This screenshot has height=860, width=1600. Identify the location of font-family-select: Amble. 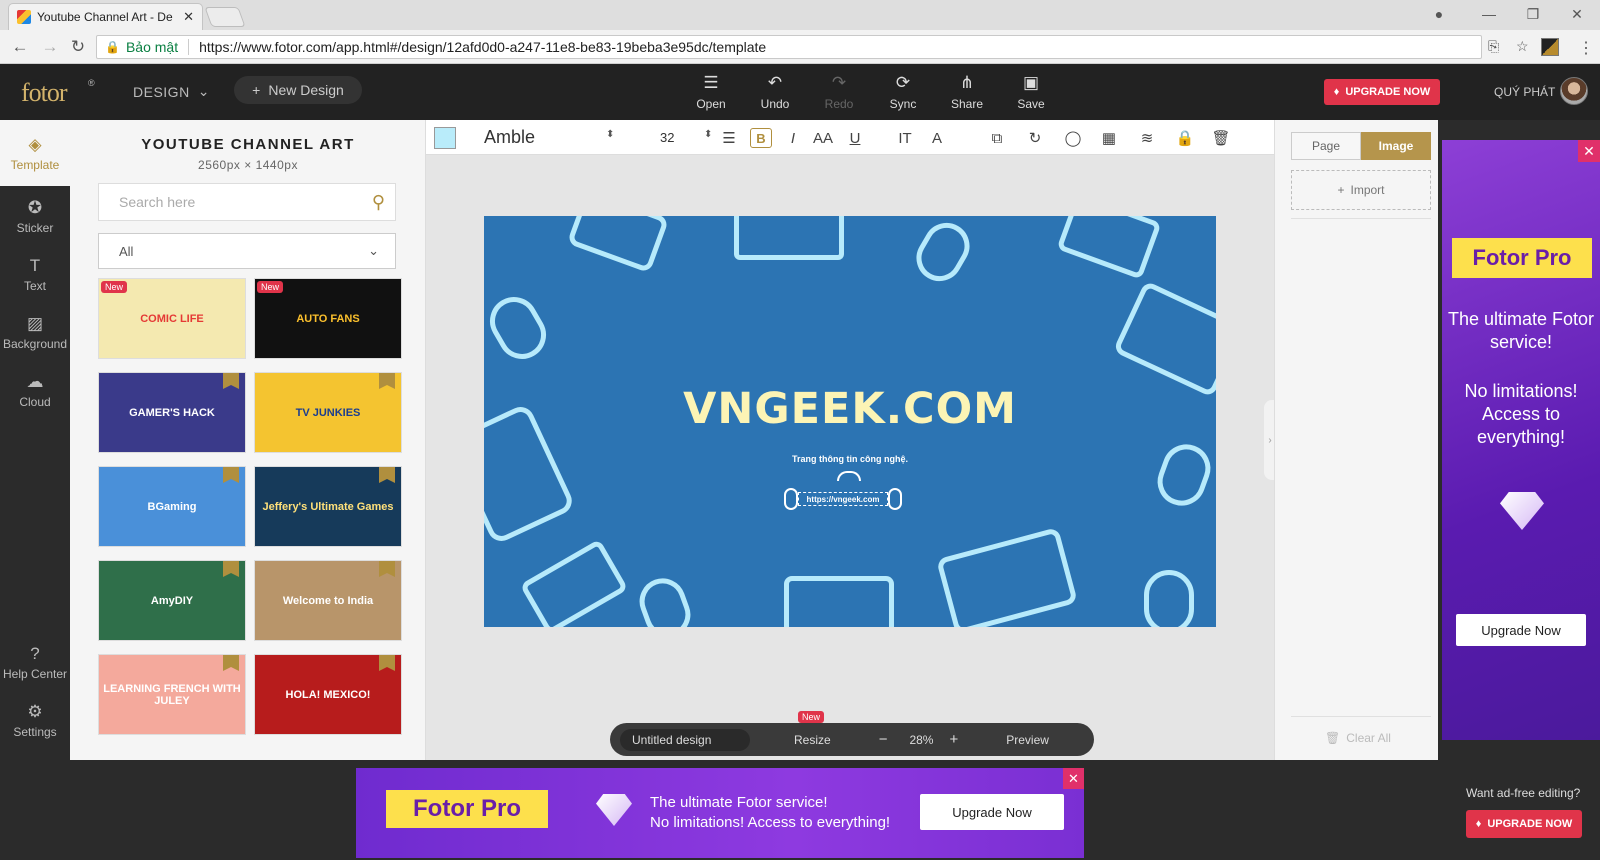
(509, 137).